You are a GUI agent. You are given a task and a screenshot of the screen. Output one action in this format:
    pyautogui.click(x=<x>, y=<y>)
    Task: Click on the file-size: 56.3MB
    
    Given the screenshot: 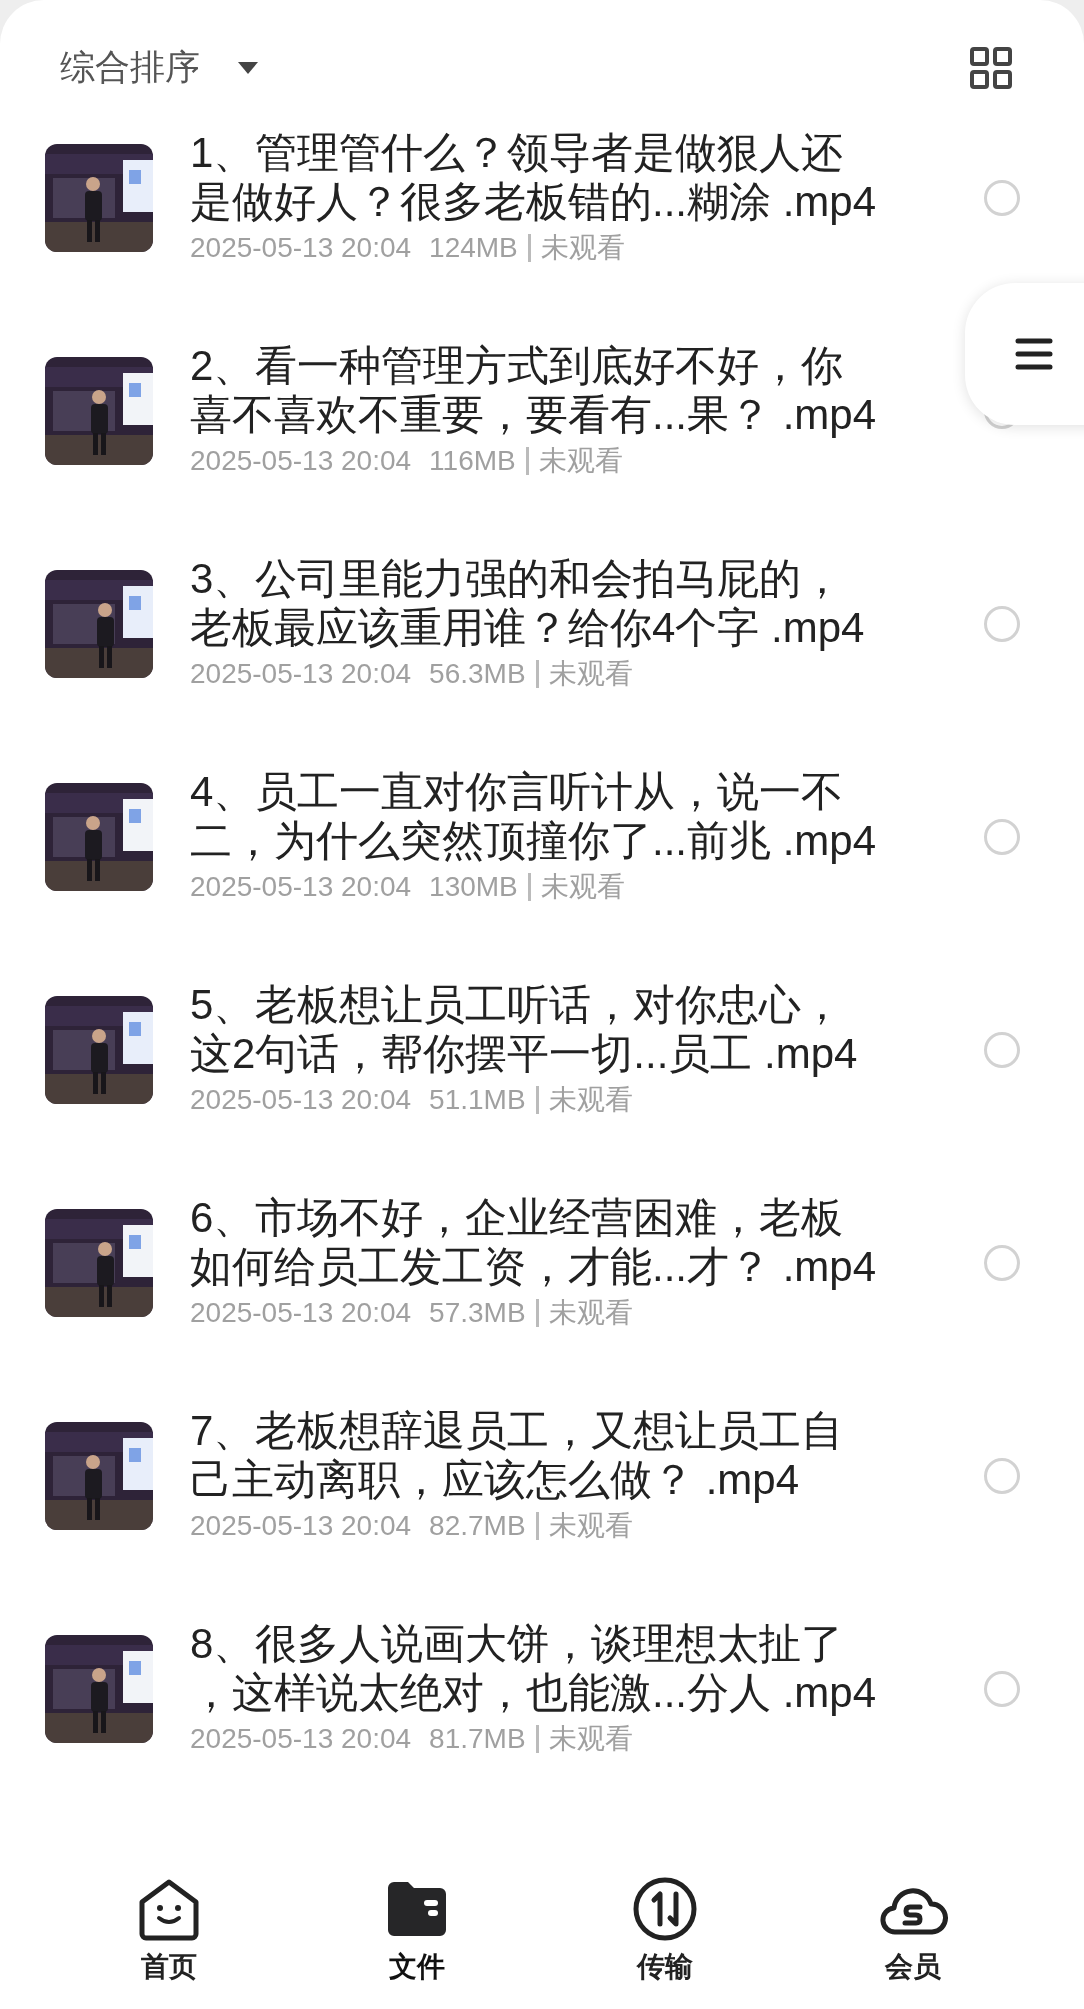 What is the action you would take?
    pyautogui.click(x=477, y=673)
    